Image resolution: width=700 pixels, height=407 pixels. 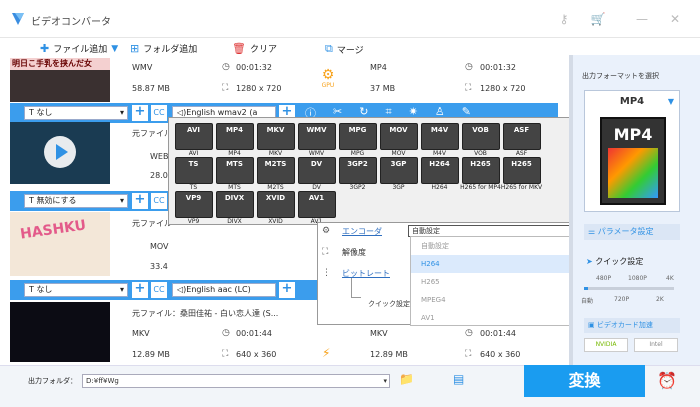 I want to click on format-option-av1: AV1AV1, so click(x=316, y=208).